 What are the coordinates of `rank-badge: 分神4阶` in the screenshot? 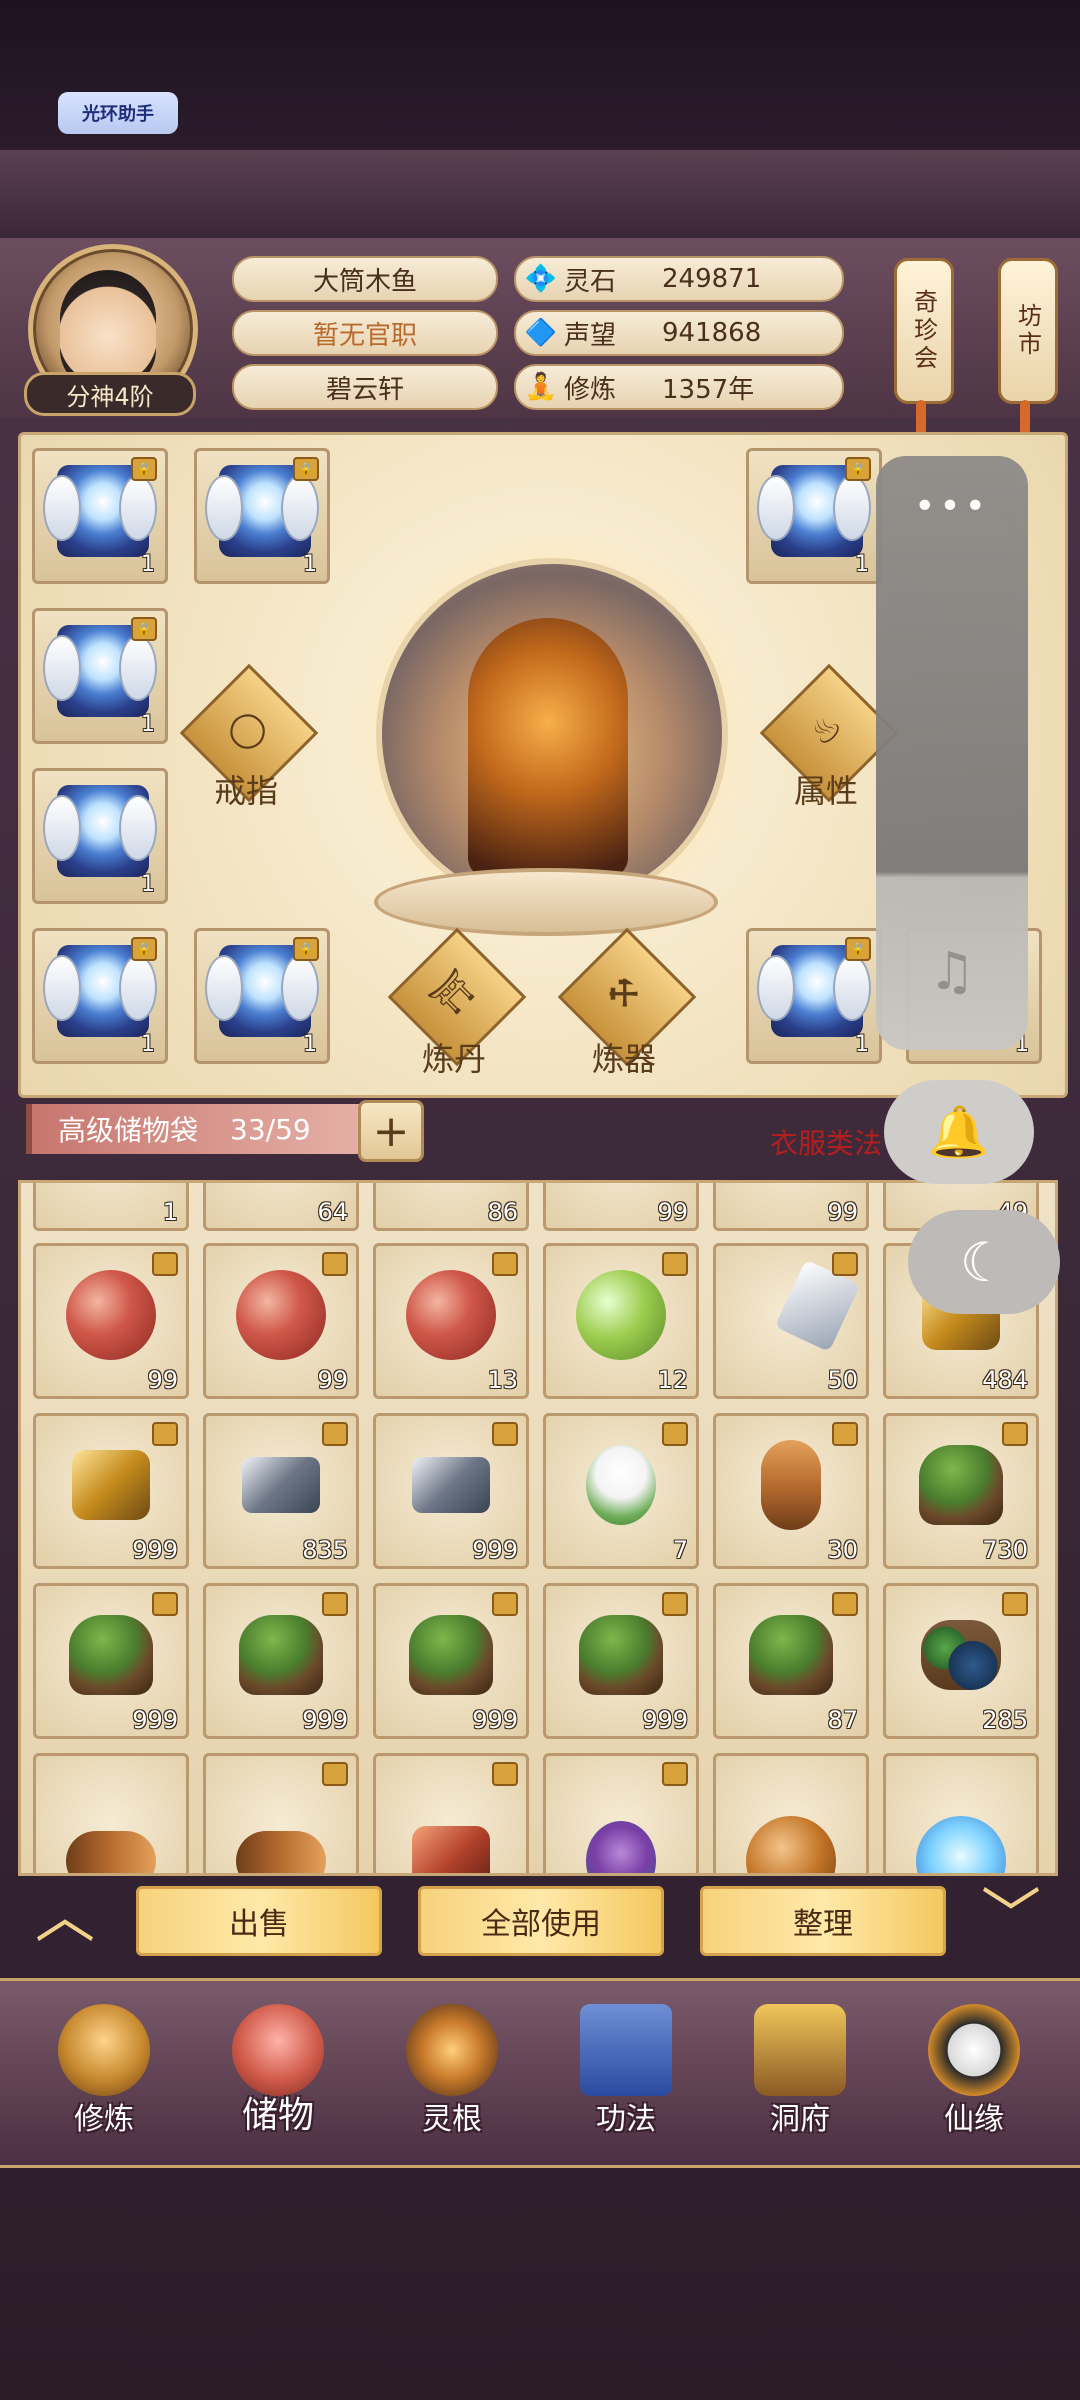 It's located at (110, 394).